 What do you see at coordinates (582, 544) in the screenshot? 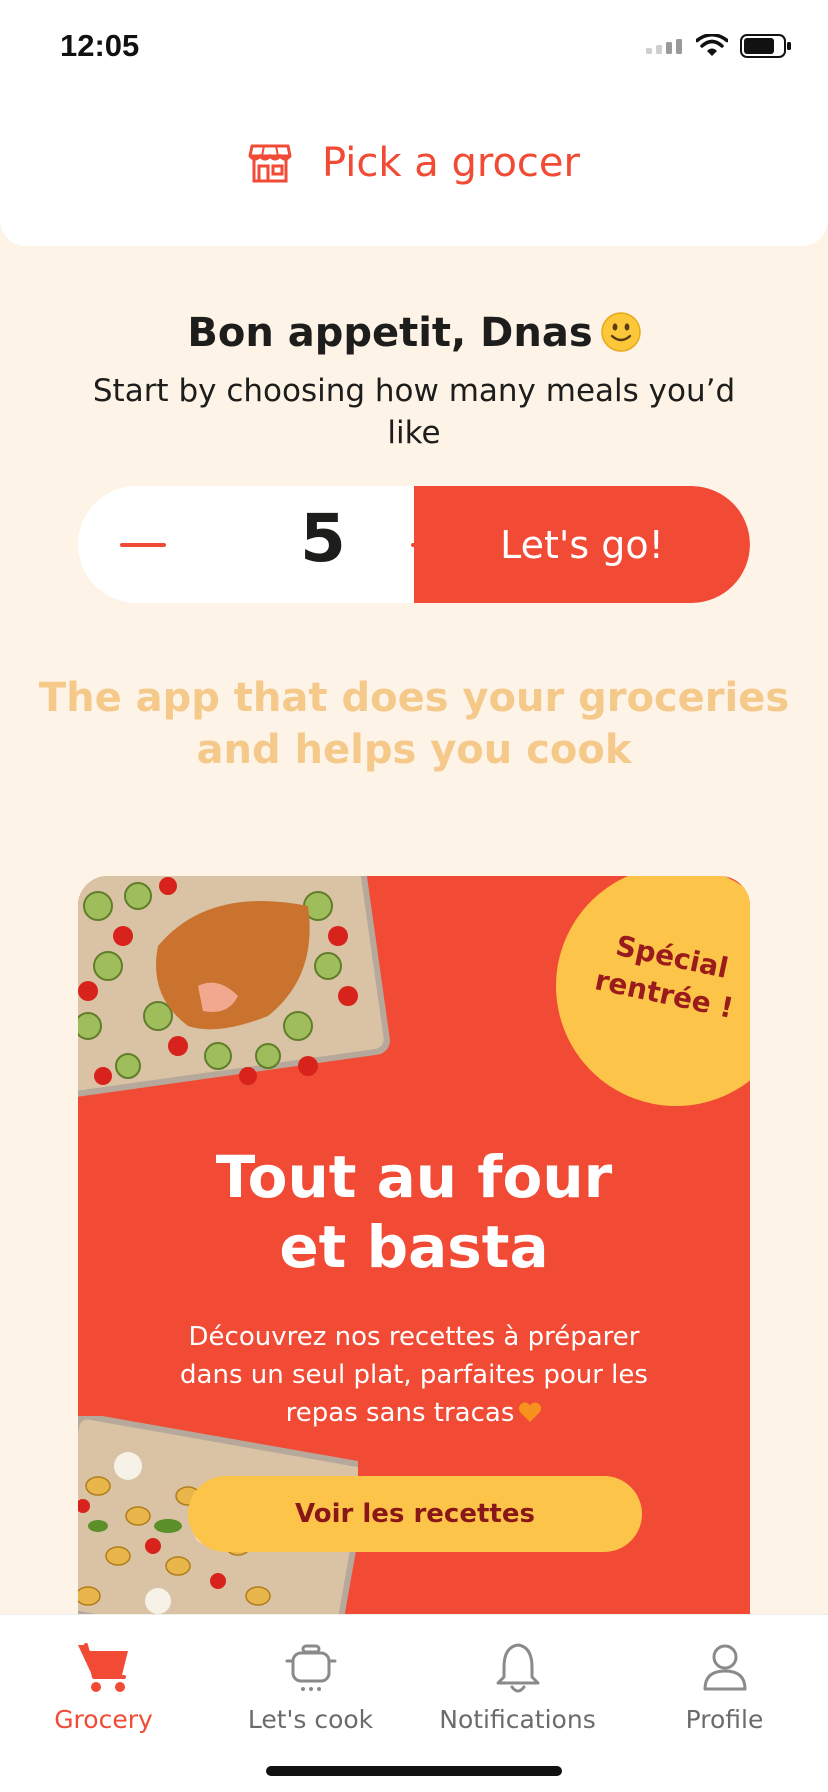
I see `lets-go-button: Let's go!` at bounding box center [582, 544].